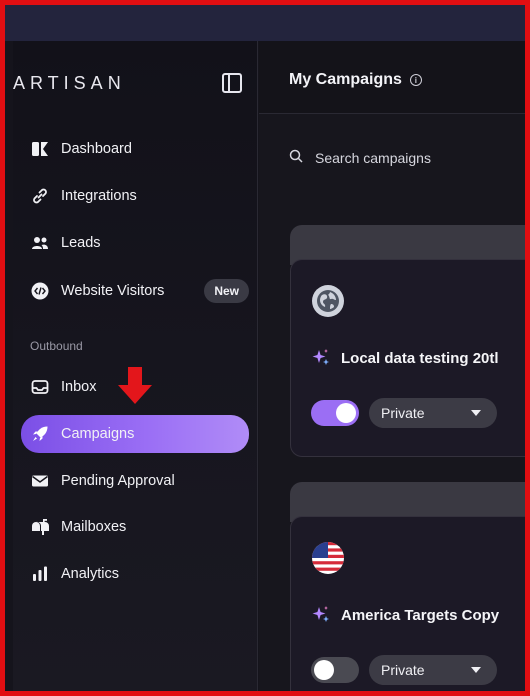 The image size is (530, 696). What do you see at coordinates (135, 149) in the screenshot?
I see `sidebar-item-dashboard: Dashboard` at bounding box center [135, 149].